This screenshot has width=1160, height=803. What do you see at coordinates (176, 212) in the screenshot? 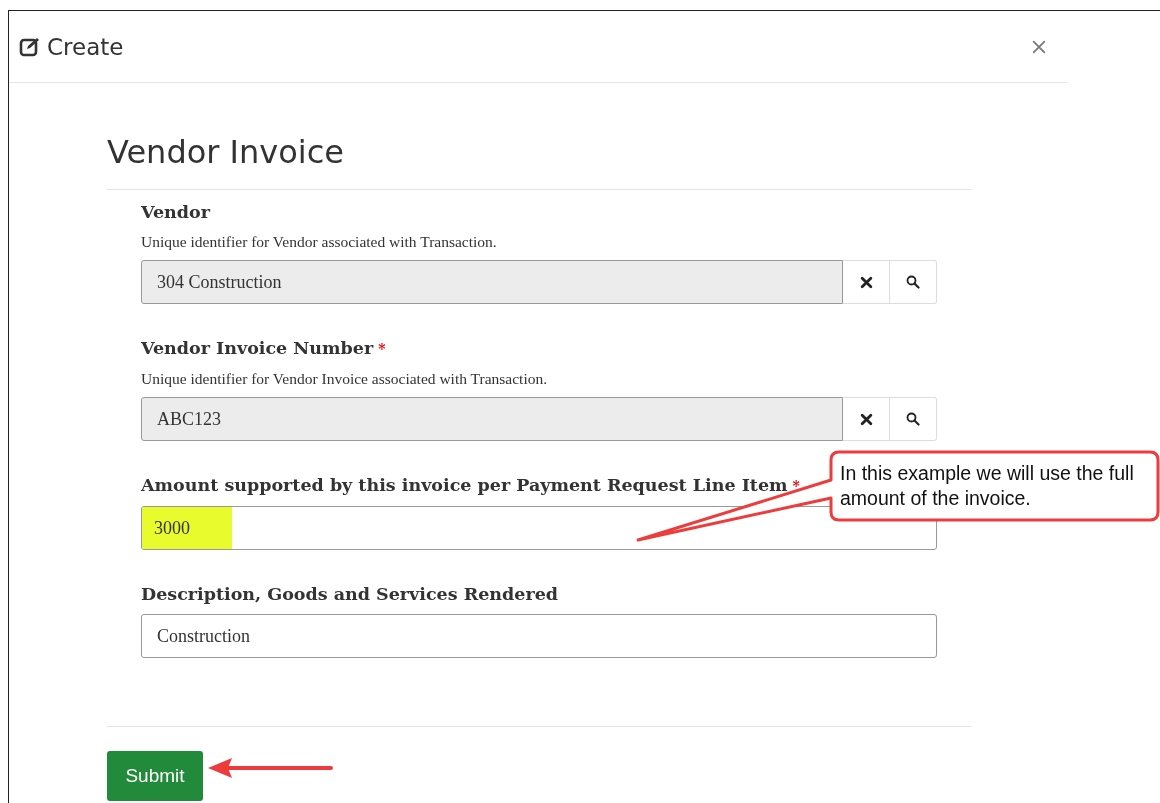
I see `field-label: Vendor` at bounding box center [176, 212].